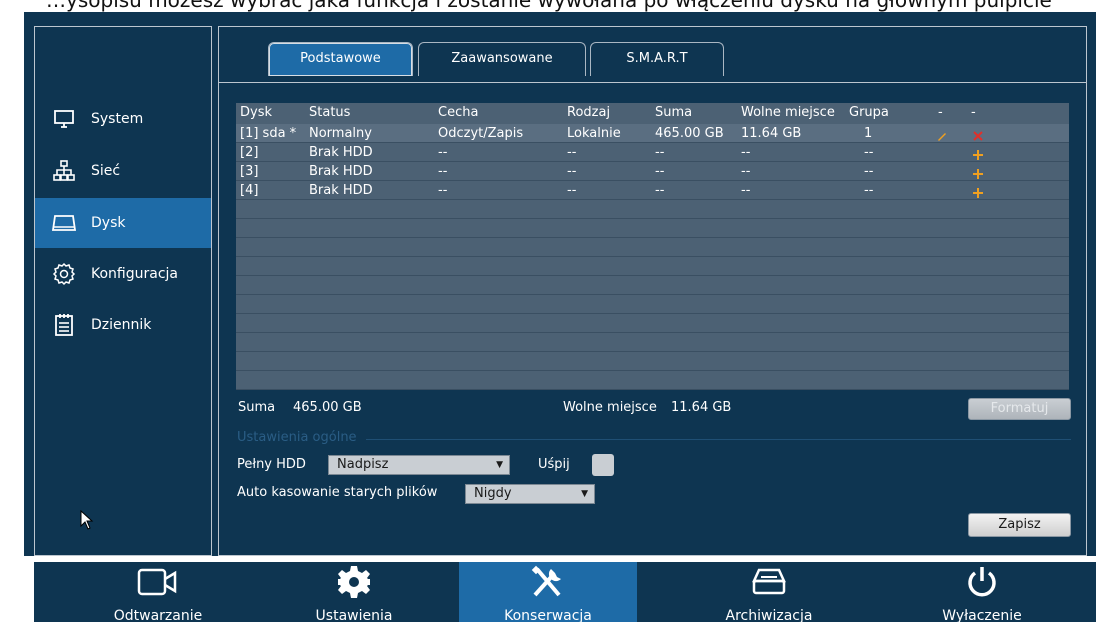 The image size is (1102, 624). What do you see at coordinates (354, 582) in the screenshot?
I see `settings-gear-icon` at bounding box center [354, 582].